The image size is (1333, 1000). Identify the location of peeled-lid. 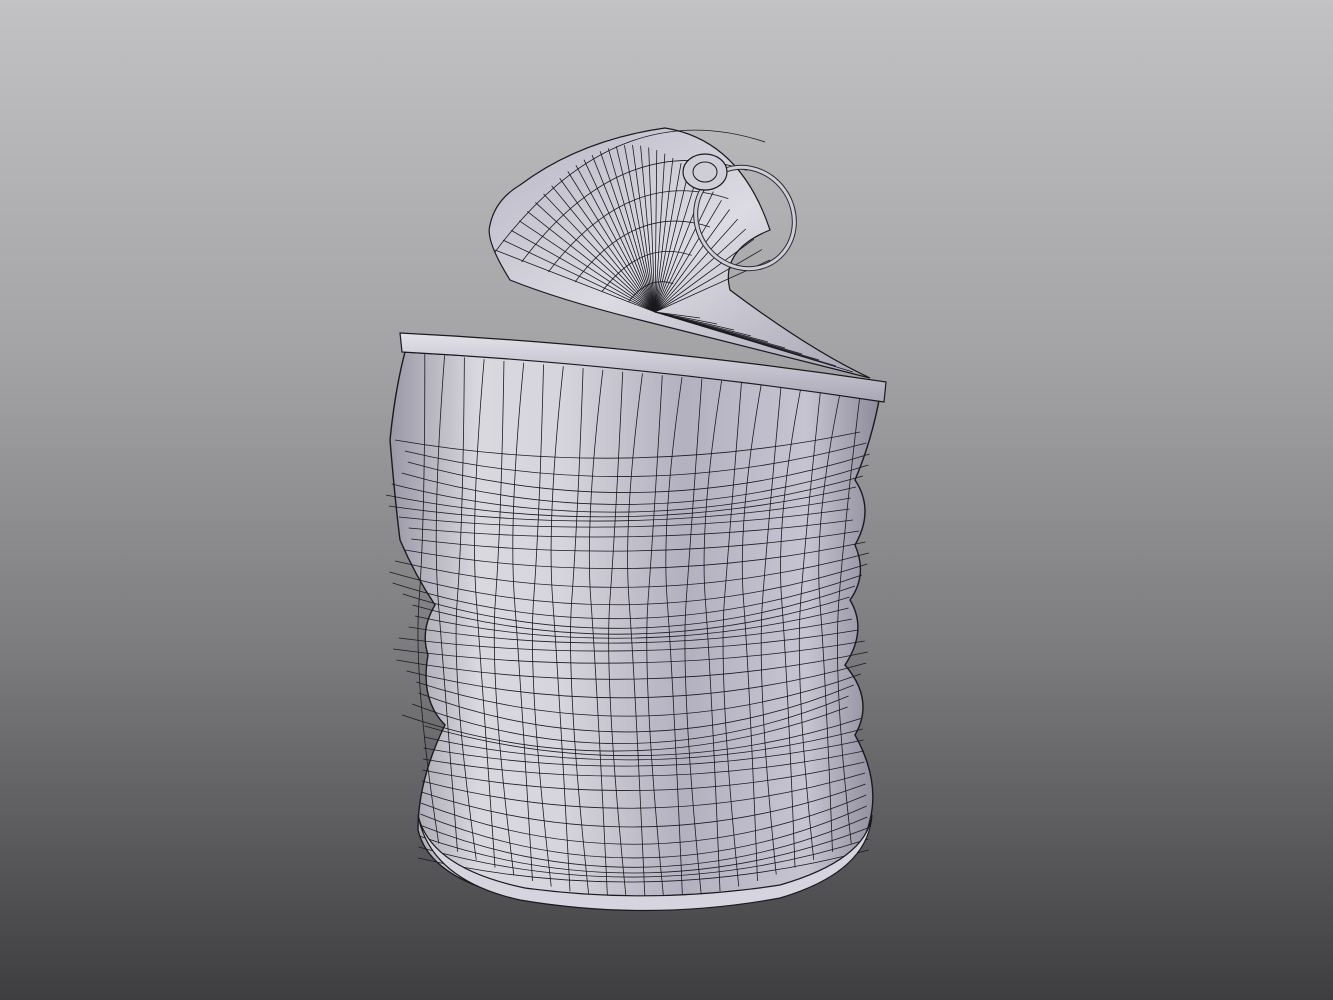
(679, 253).